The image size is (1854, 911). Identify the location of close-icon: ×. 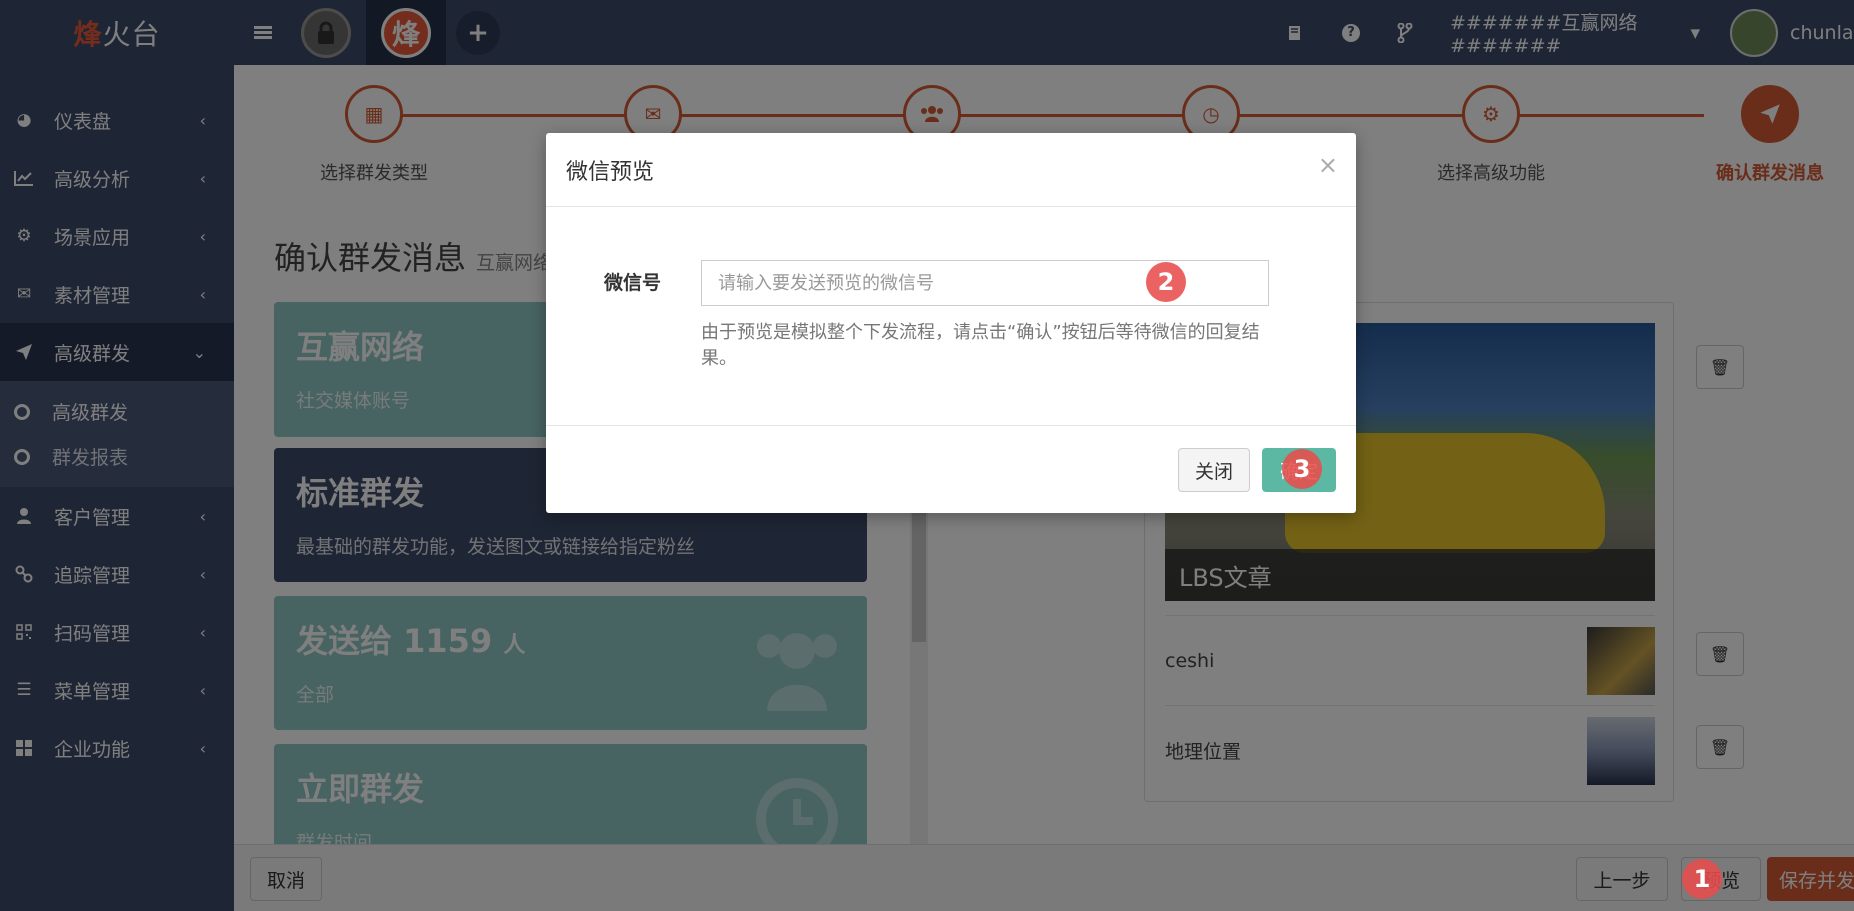
(1328, 165).